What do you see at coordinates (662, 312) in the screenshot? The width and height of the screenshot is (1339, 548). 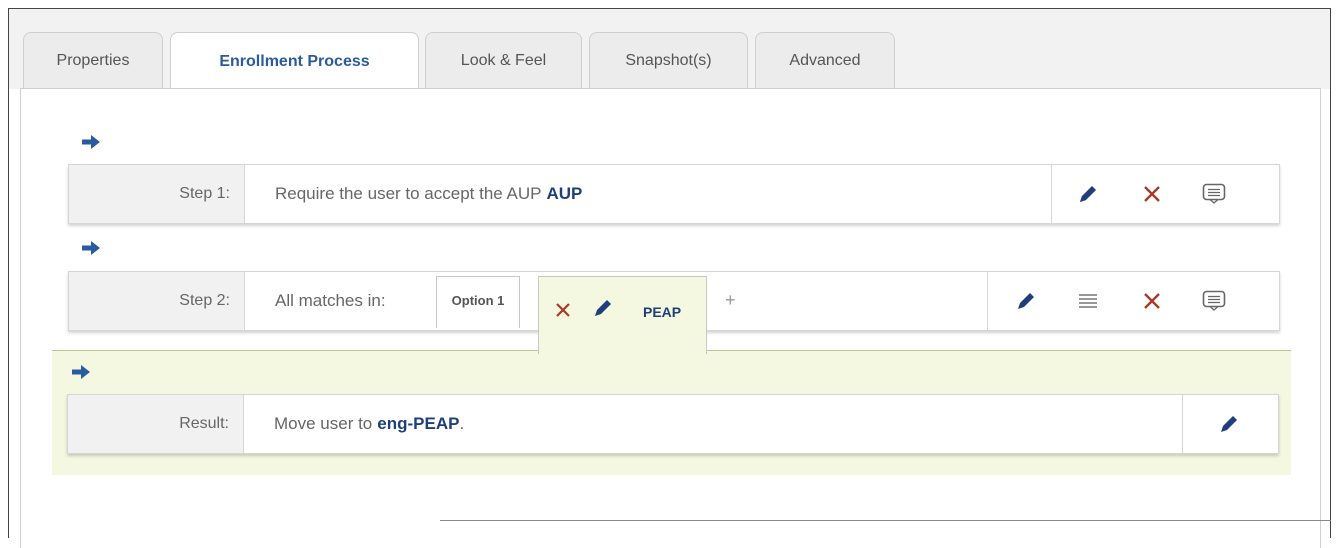 I see `peap-option-label: PEAP` at bounding box center [662, 312].